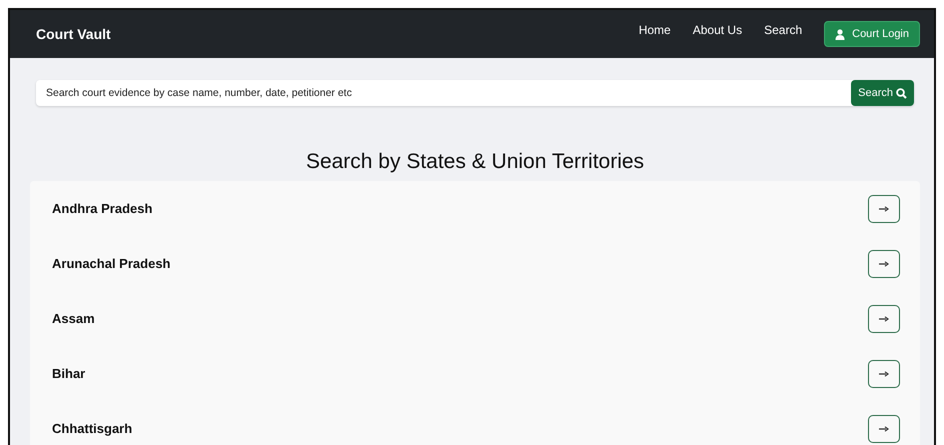 Image resolution: width=944 pixels, height=445 pixels. I want to click on nav-link: About Us, so click(717, 30).